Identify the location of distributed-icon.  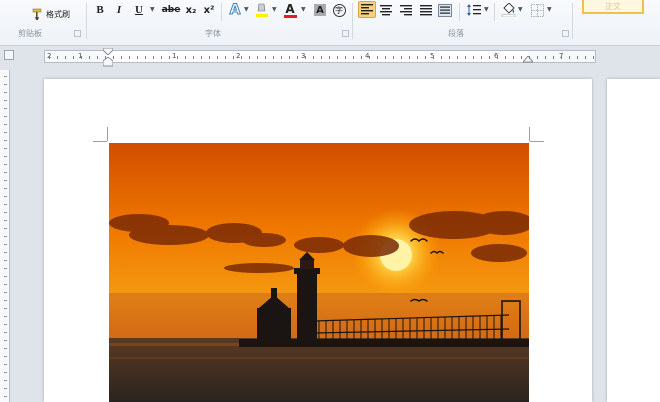
(445, 10).